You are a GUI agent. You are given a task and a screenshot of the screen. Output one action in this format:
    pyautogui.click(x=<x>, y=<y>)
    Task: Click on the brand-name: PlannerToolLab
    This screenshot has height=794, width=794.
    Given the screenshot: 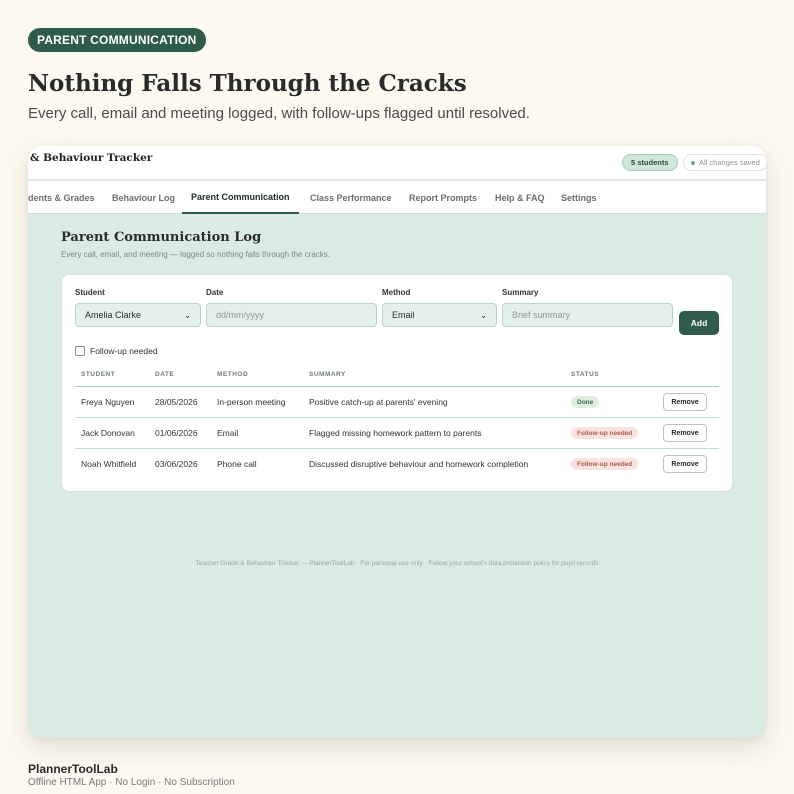 What is the action you would take?
    pyautogui.click(x=73, y=769)
    